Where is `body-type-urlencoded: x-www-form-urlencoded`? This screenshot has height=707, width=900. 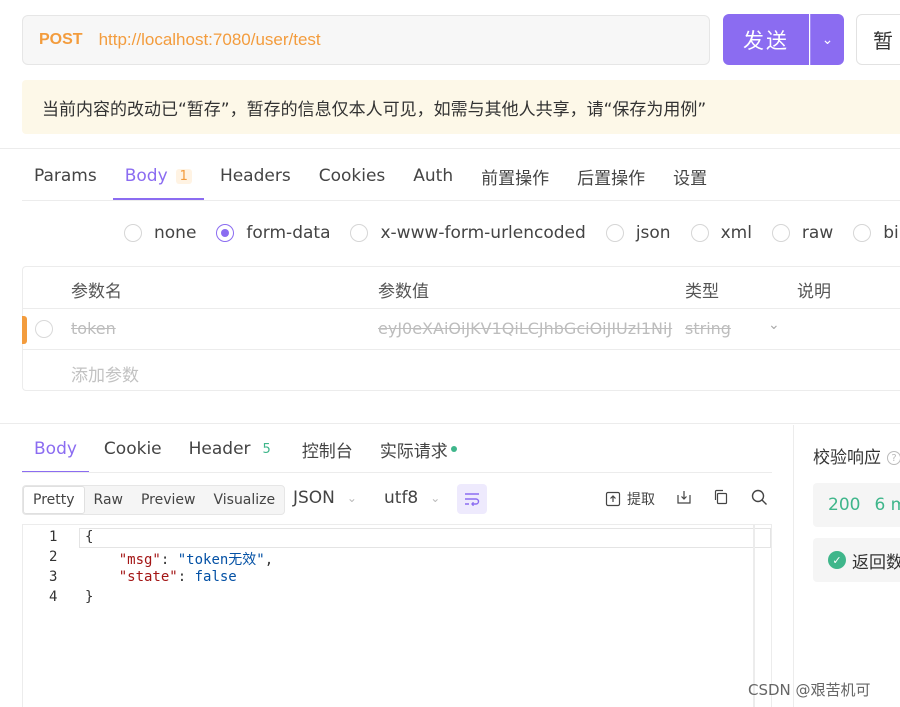 body-type-urlencoded: x-www-form-urlencoded is located at coordinates (468, 233).